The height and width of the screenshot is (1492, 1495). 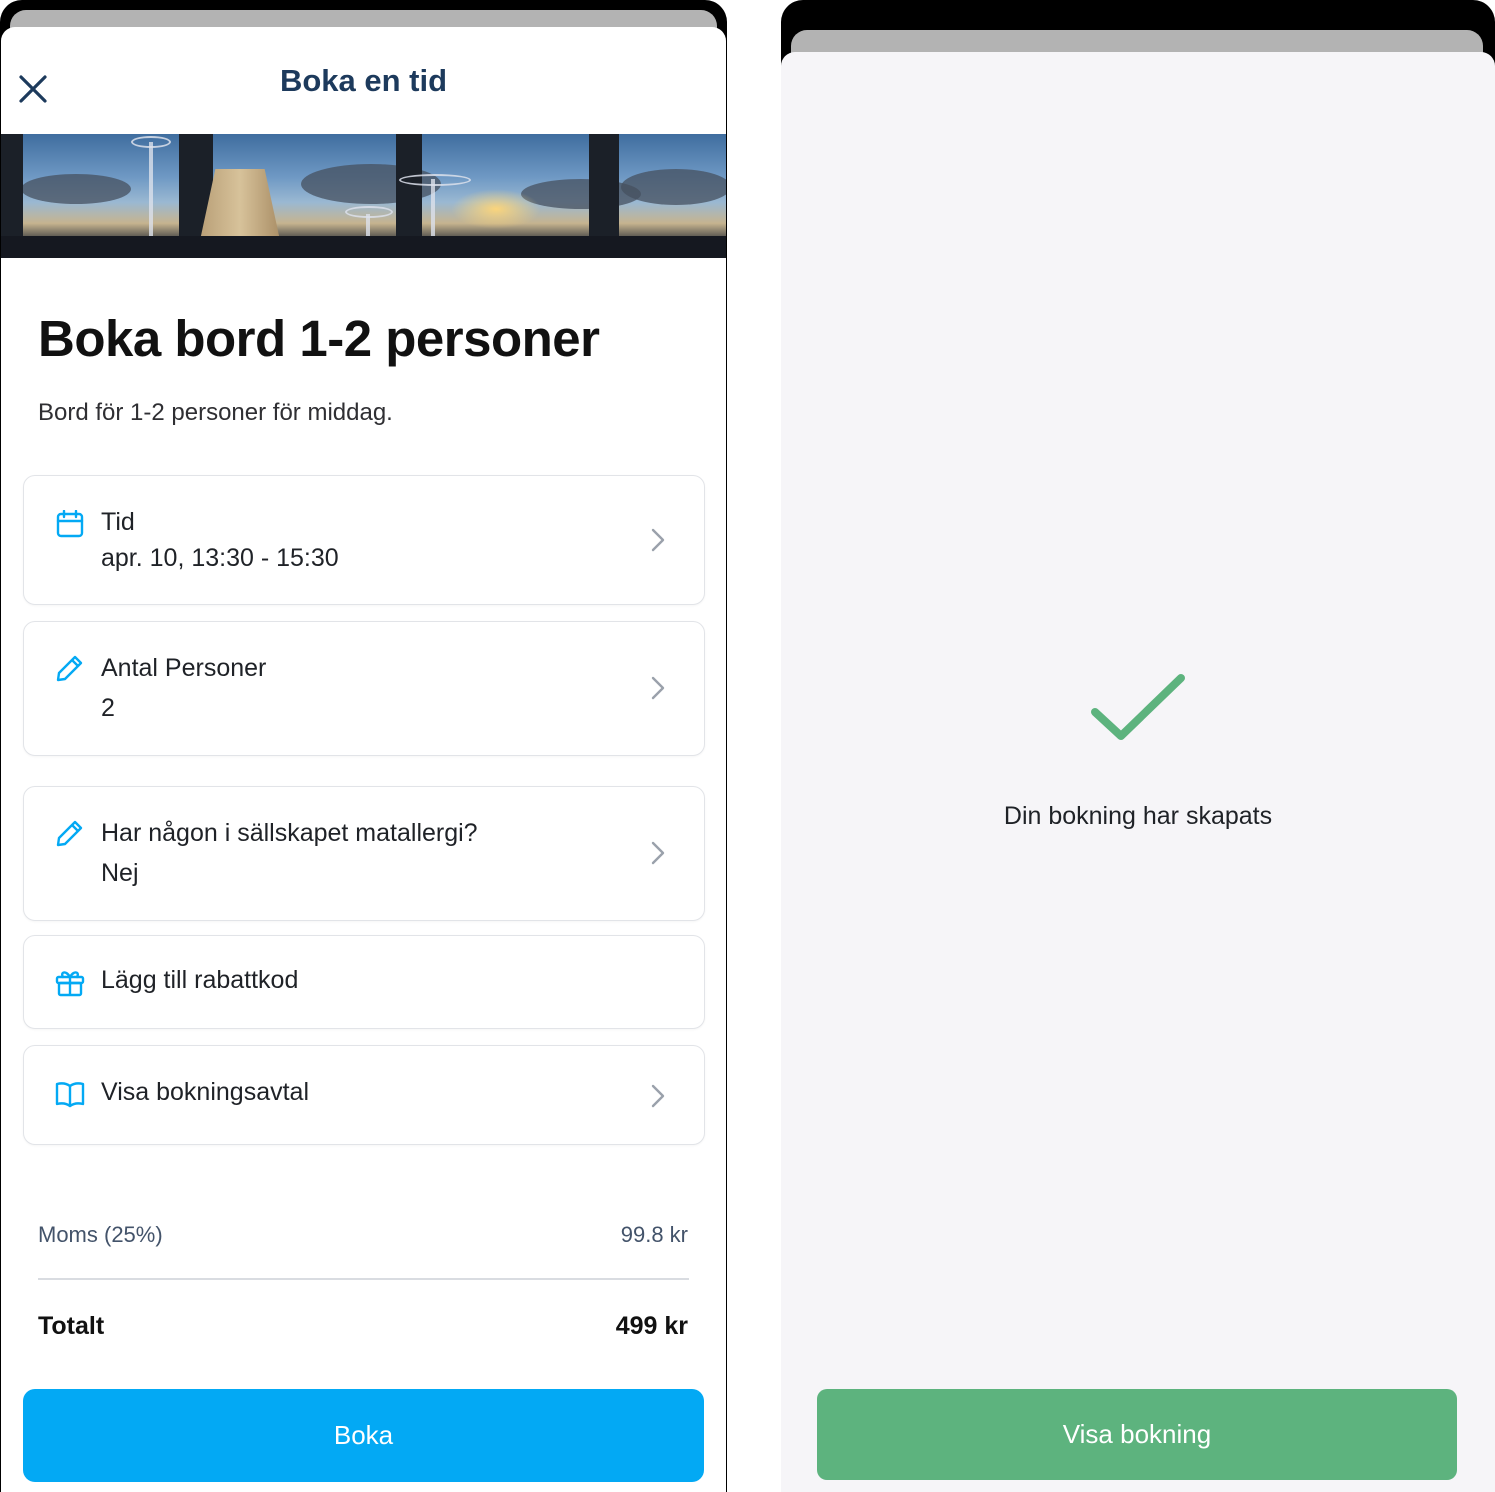 What do you see at coordinates (1137, 1434) in the screenshot?
I see `view-booking-button: Visa bokning` at bounding box center [1137, 1434].